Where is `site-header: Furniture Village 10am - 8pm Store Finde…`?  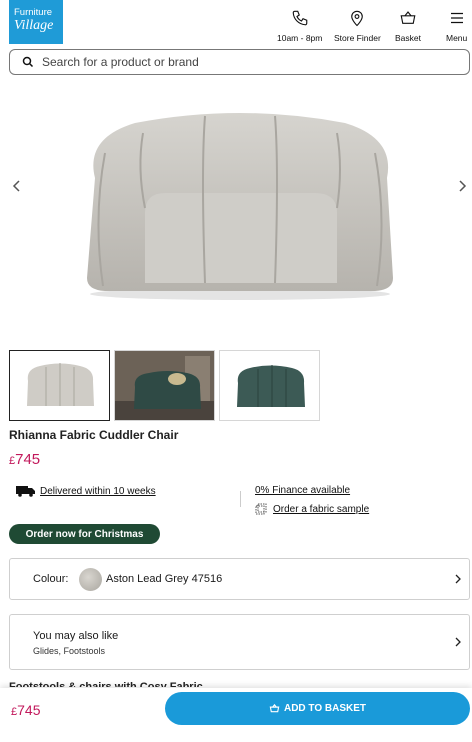 site-header: Furniture Village 10am - 8pm Store Finde… is located at coordinates (236, 23).